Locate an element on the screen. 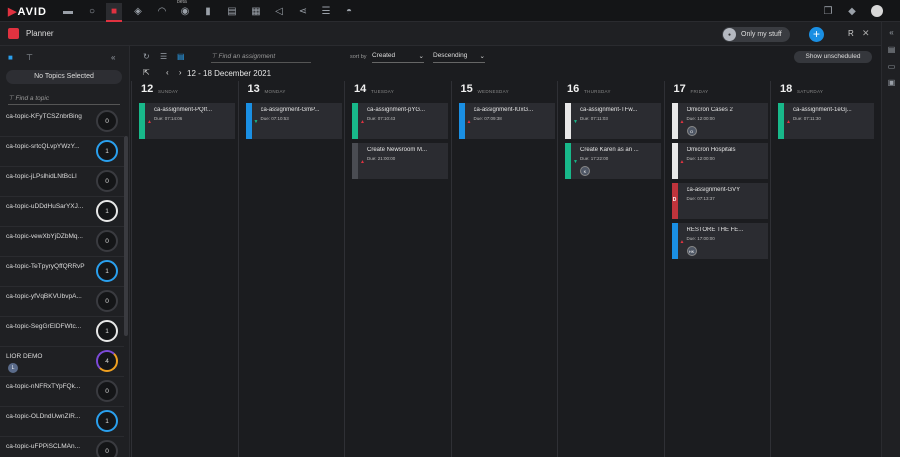  panel-icon: ▤ is located at coordinates (891, 49).